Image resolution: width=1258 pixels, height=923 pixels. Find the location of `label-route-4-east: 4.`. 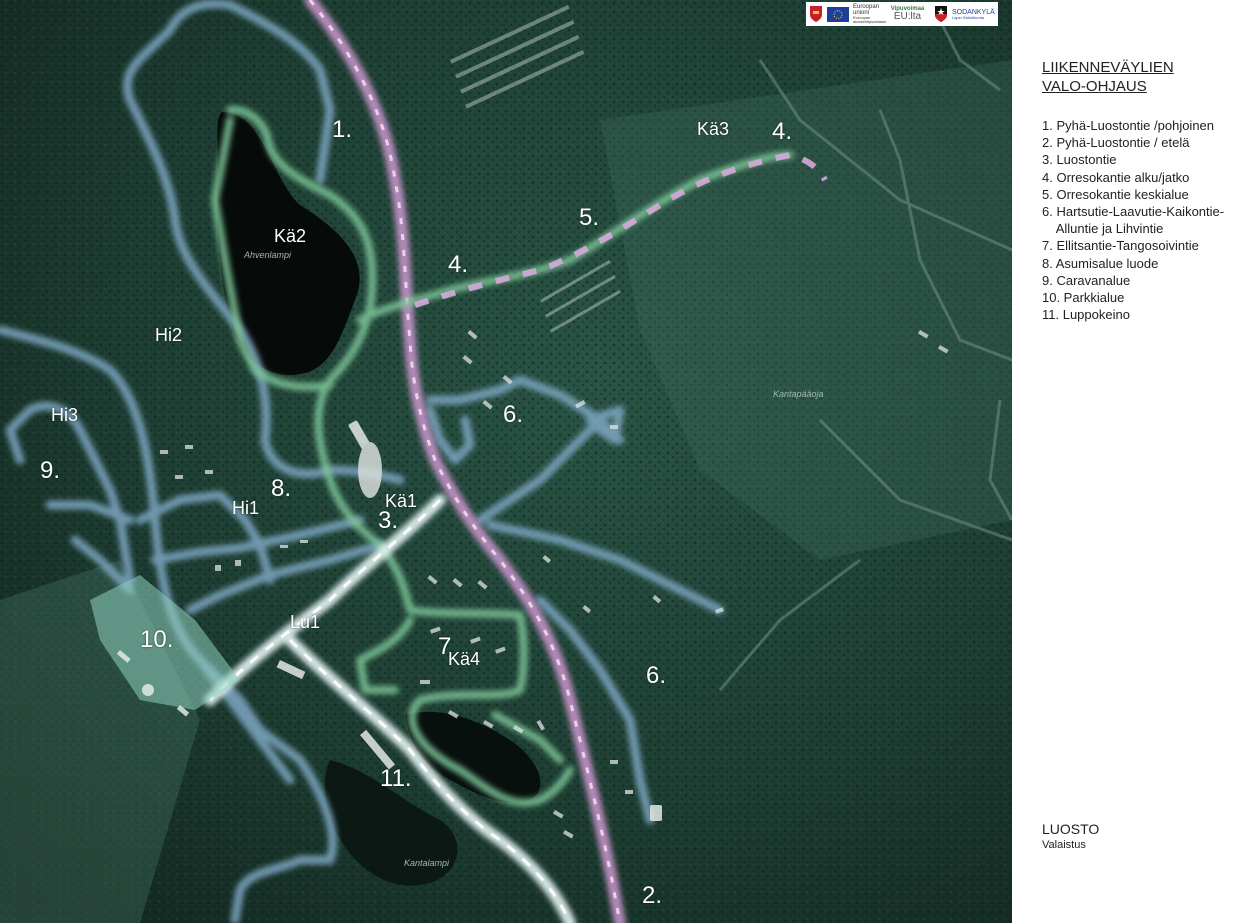

label-route-4-east: 4. is located at coordinates (782, 131).